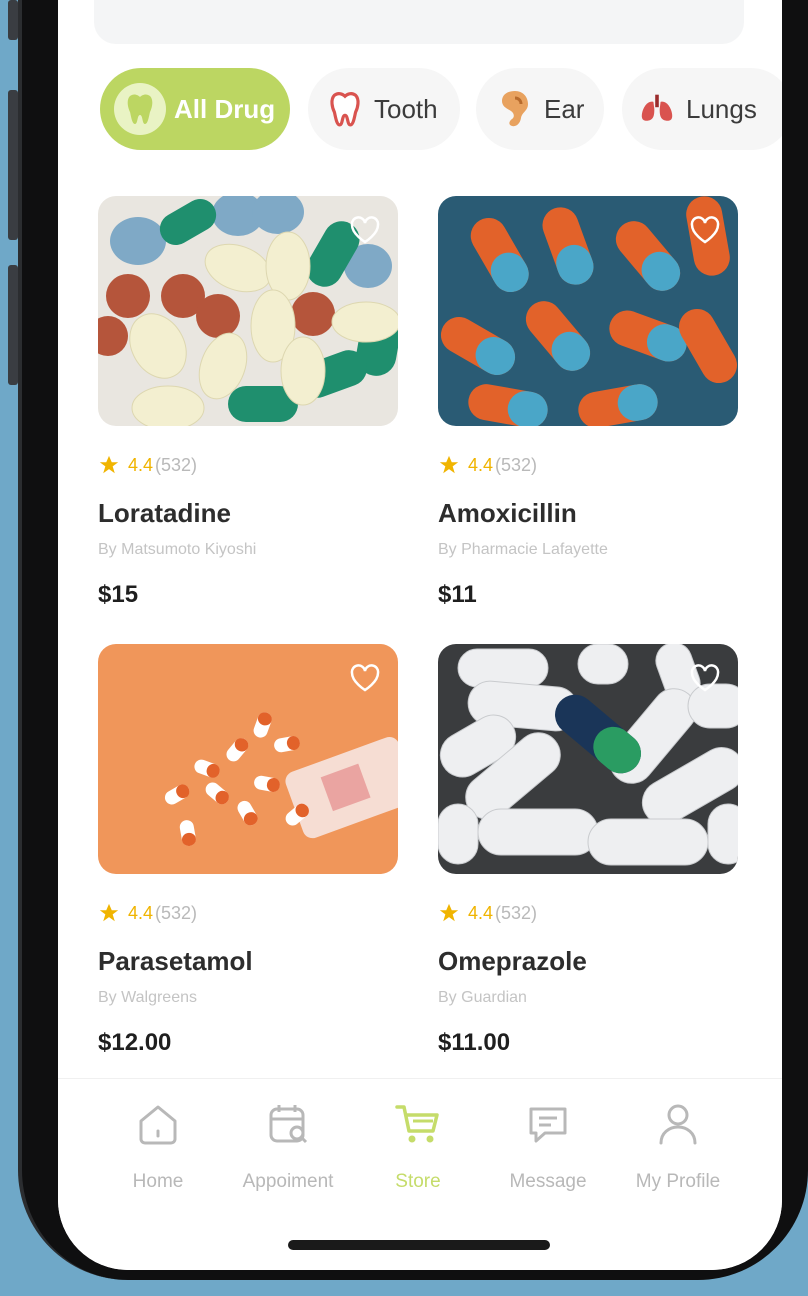  I want to click on nav-label: Store, so click(418, 1181).